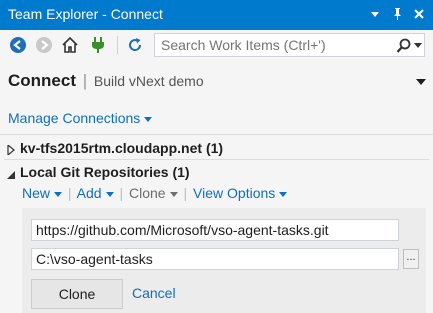  Describe the element at coordinates (234, 193) in the screenshot. I see `view-options-label: View Options` at that location.